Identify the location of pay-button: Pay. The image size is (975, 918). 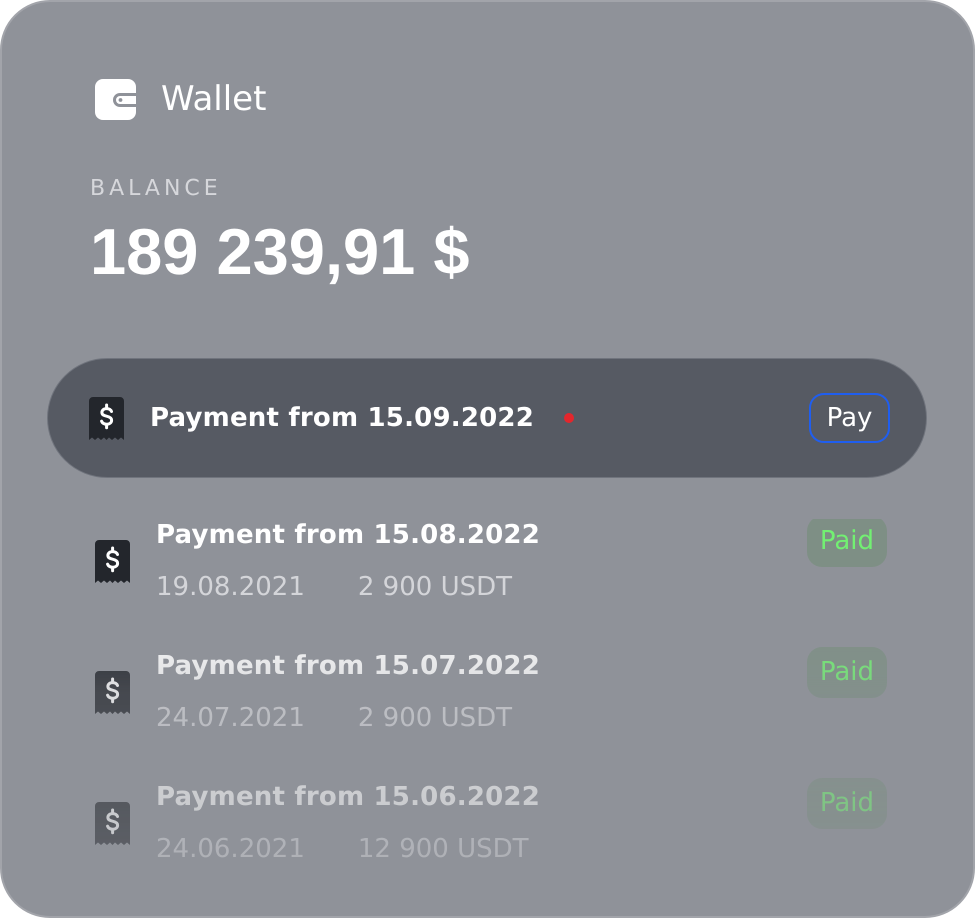
(849, 418).